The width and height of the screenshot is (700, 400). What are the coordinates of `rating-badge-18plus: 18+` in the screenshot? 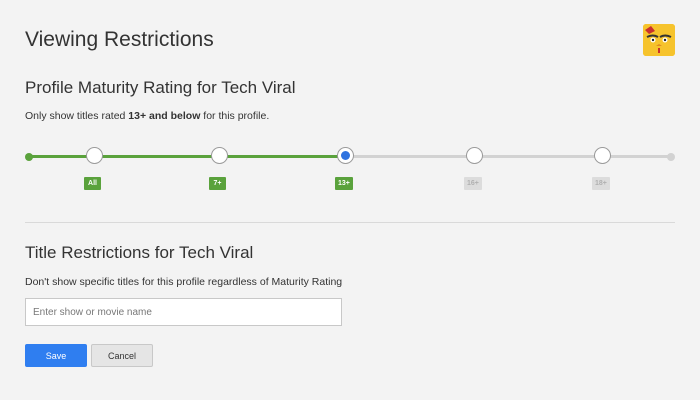 It's located at (601, 183).